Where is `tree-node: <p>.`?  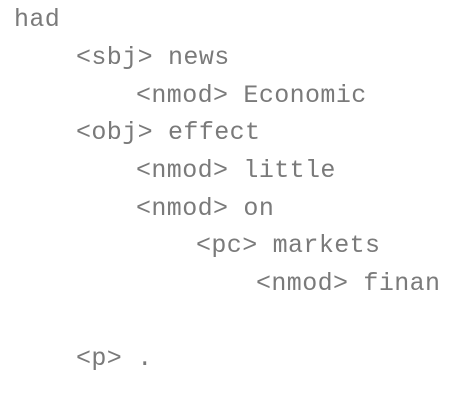
tree-node: <p>. is located at coordinates (114, 359).